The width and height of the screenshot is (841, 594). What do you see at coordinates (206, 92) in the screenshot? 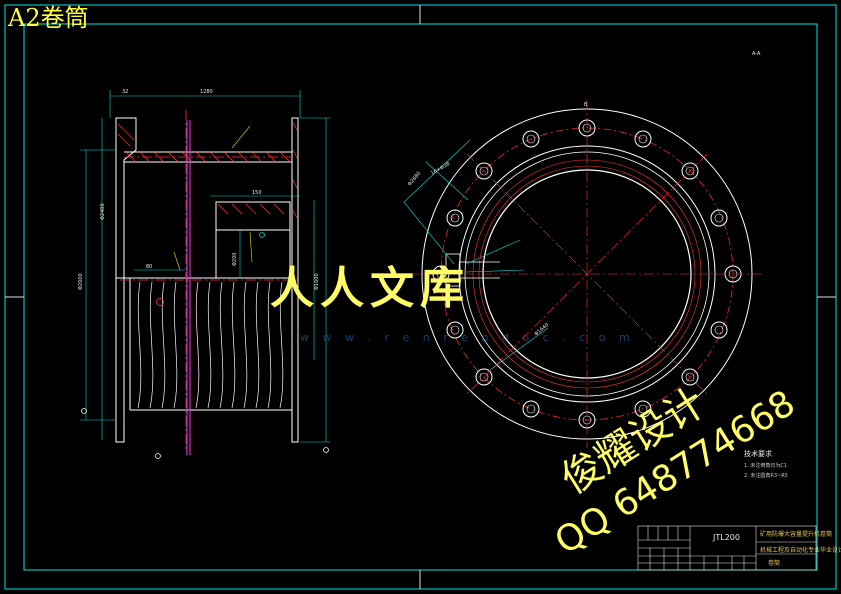
I see `svg-text: 1280` at bounding box center [206, 92].